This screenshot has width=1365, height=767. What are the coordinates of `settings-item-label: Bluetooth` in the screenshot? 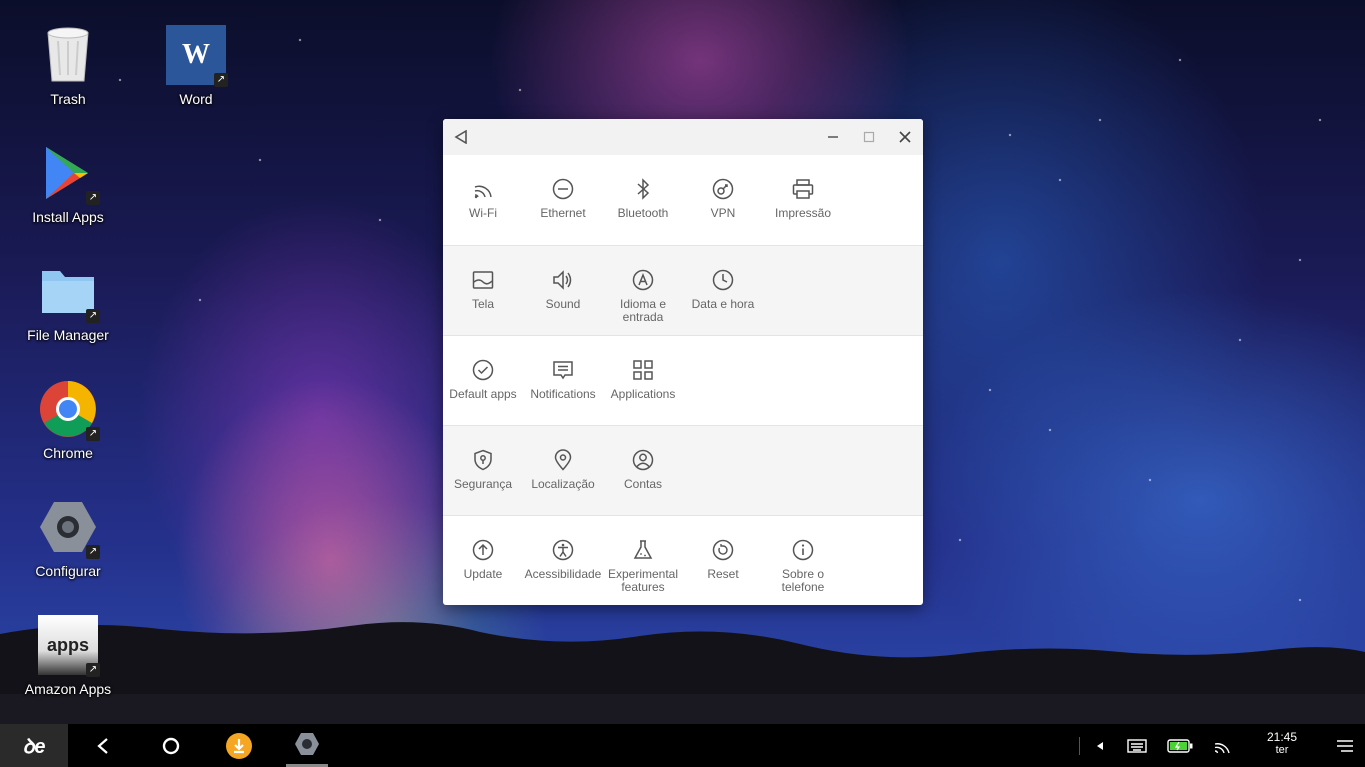 It's located at (643, 213).